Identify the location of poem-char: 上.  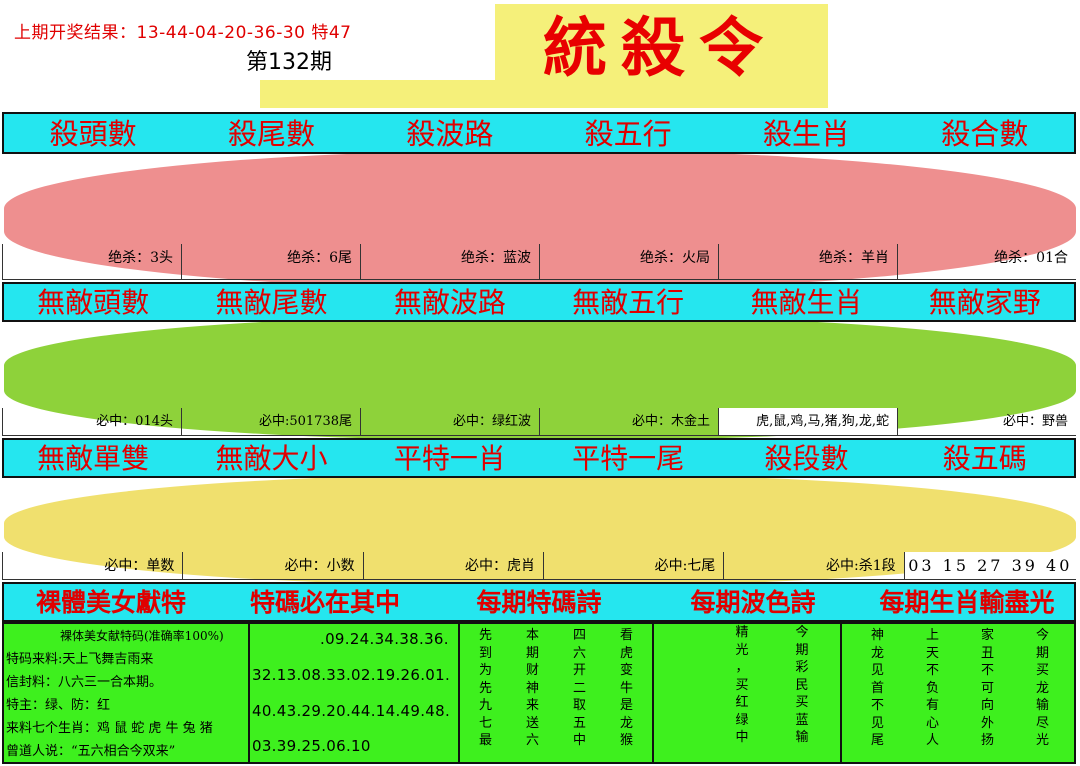
(932, 635).